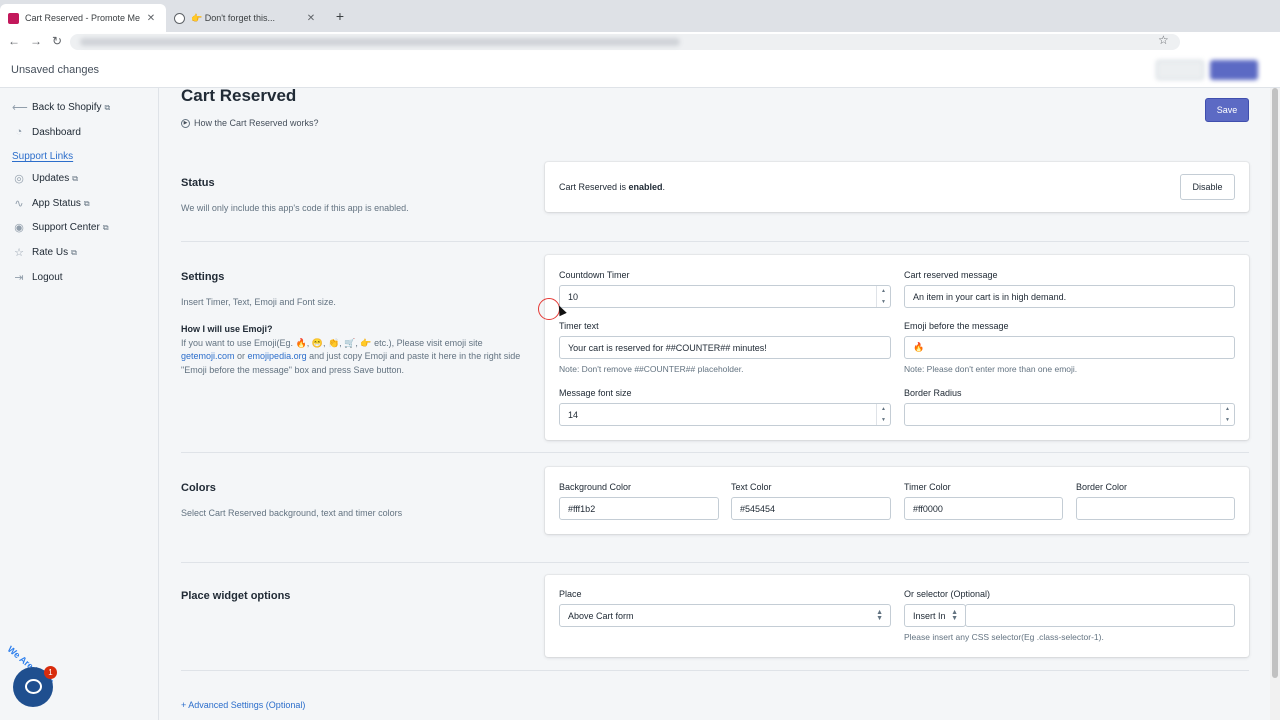 The image size is (1280, 720). Describe the element at coordinates (20, 108) in the screenshot. I see `arrow-left-icon: ⟵` at that location.